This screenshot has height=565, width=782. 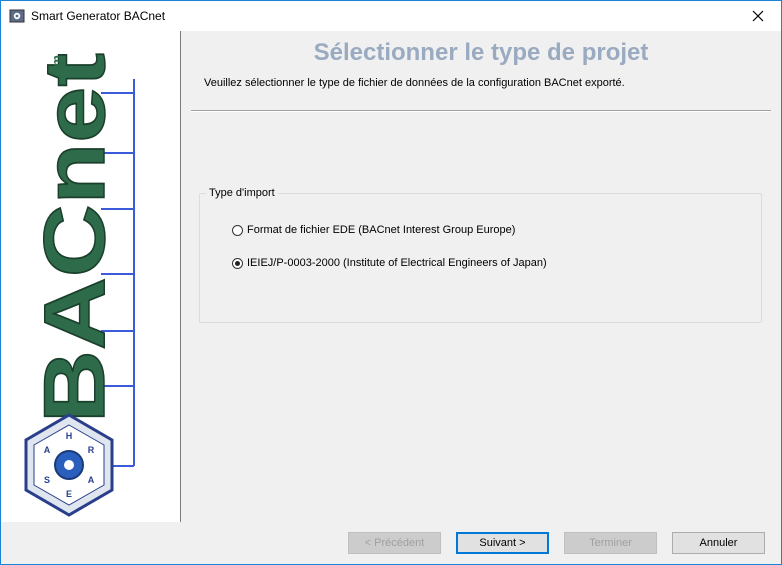 What do you see at coordinates (69, 465) in the screenshot?
I see `ashrae-seal: H R A E S A` at bounding box center [69, 465].